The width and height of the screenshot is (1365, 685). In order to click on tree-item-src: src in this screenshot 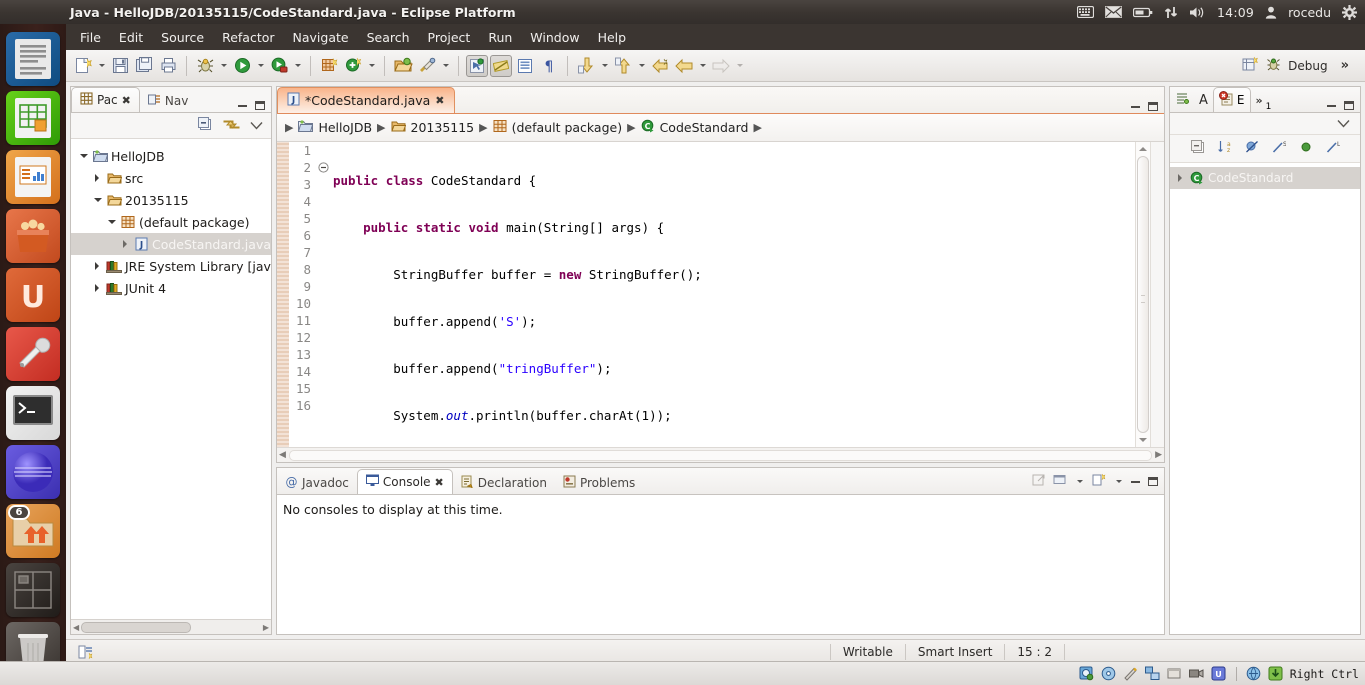, I will do `click(171, 178)`.